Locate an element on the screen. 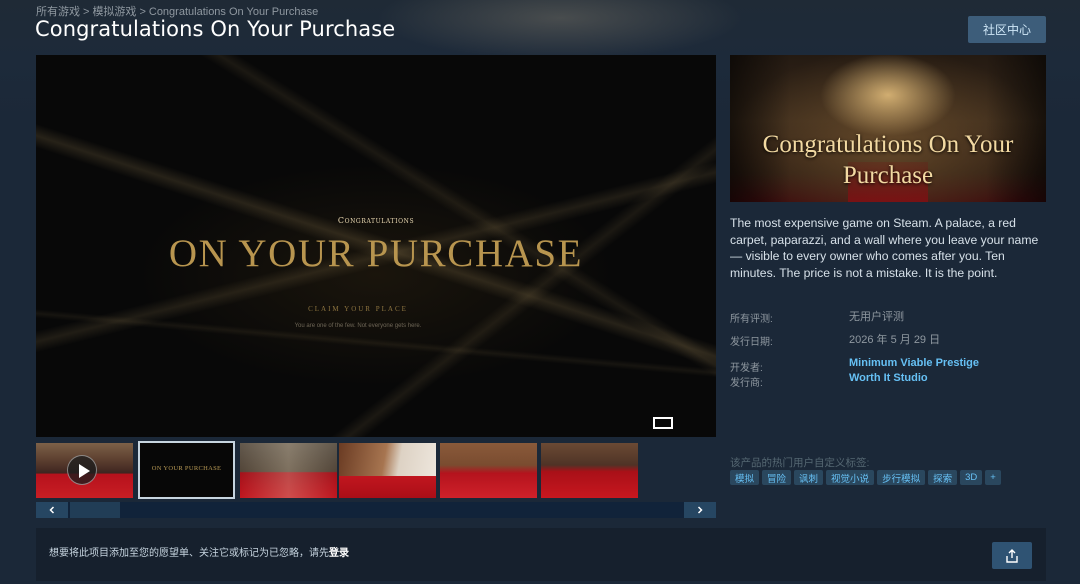  chevron-left-icon is located at coordinates (52, 510).